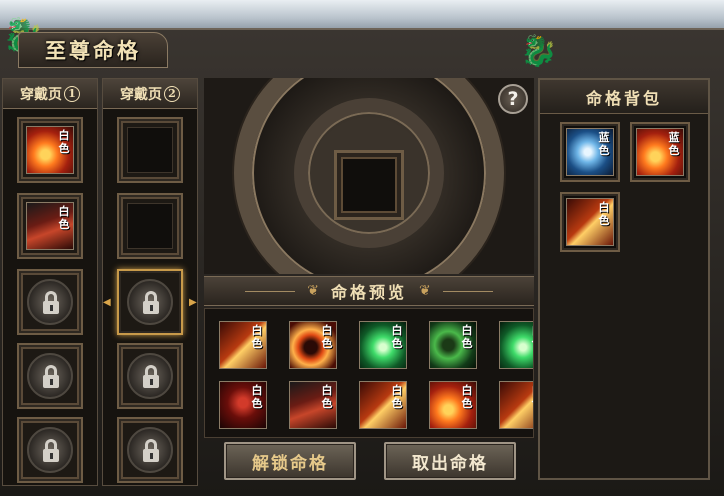  Describe the element at coordinates (513, 99) in the screenshot. I see `help-button: ?` at that location.